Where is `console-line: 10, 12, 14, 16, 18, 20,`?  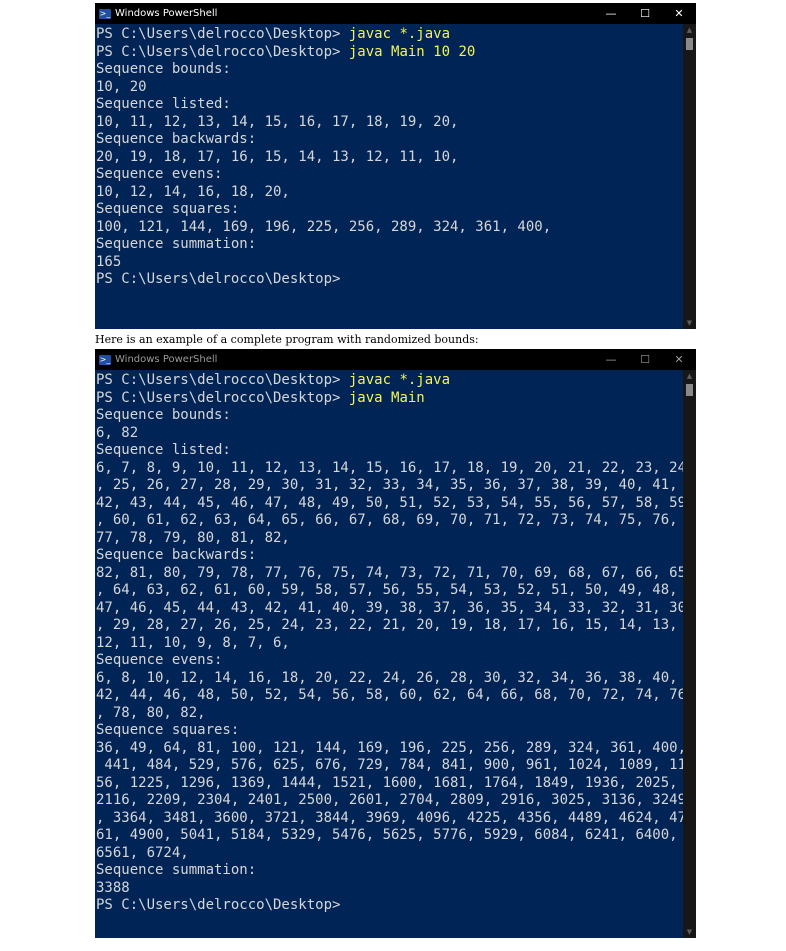
console-line: 10, 12, 14, 16, 18, 20, is located at coordinates (193, 191).